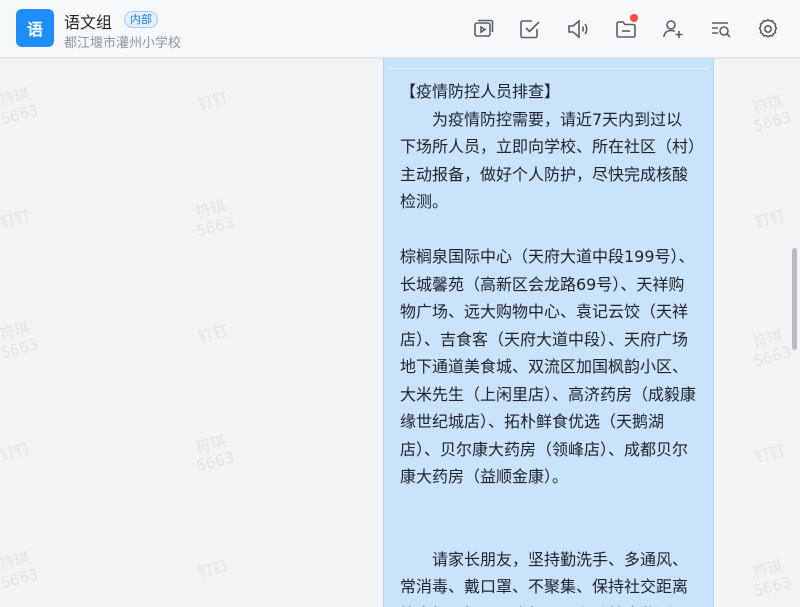 This screenshot has height=607, width=800. I want to click on announcement-icon, so click(578, 29).